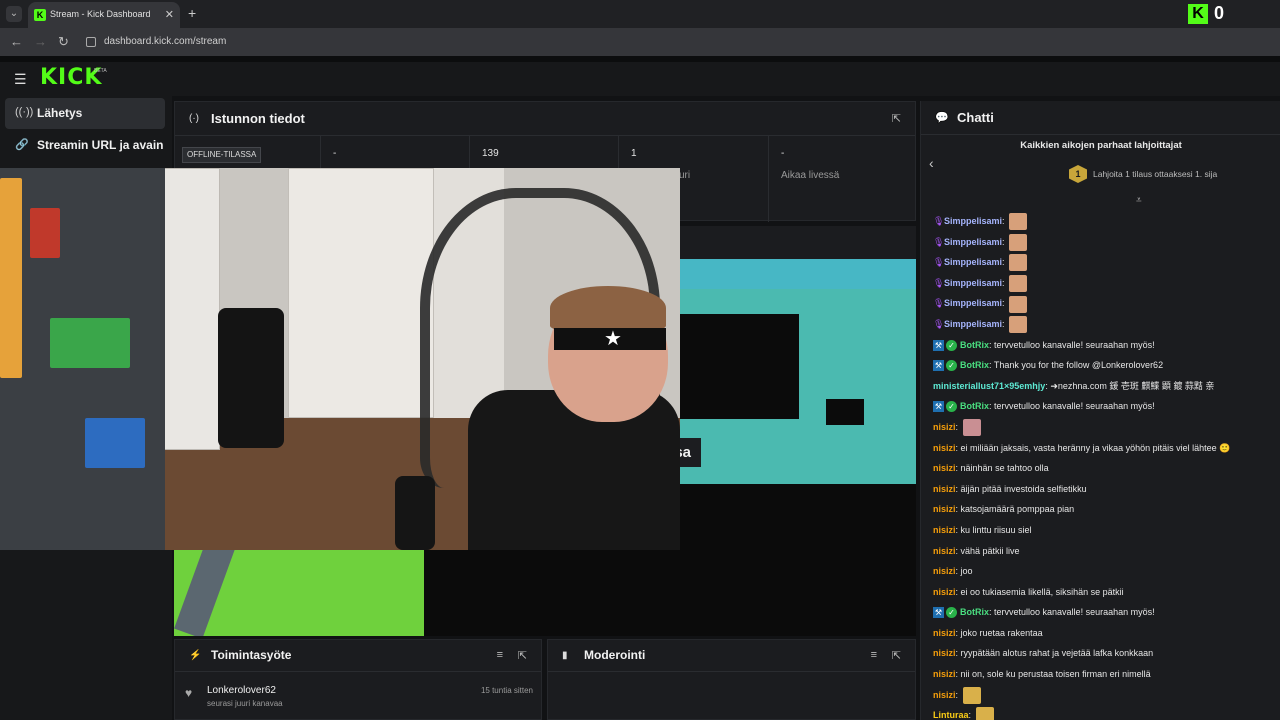 The height and width of the screenshot is (720, 1280). What do you see at coordinates (165, 41) in the screenshot?
I see `url-field: dashboard.kick.com/stream` at bounding box center [165, 41].